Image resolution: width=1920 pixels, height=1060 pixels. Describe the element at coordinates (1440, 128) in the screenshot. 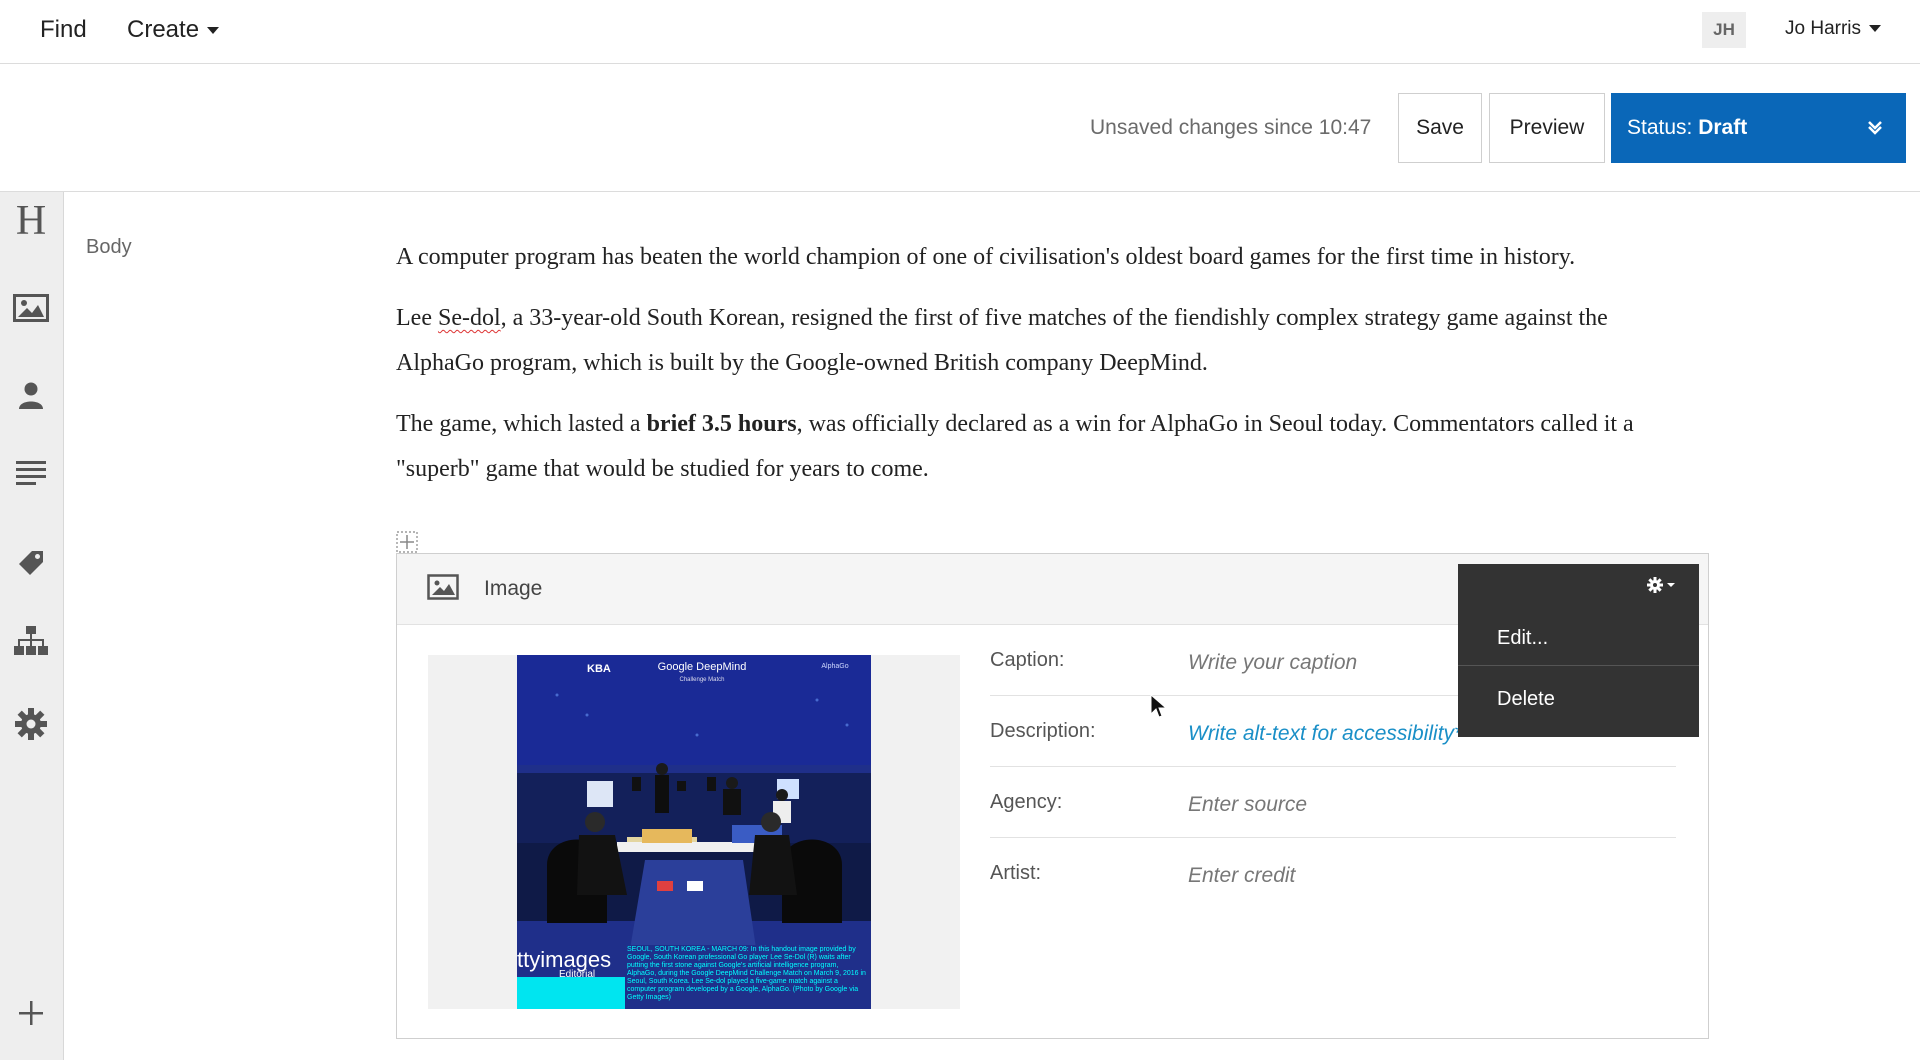

I see `save-button: Save` at that location.